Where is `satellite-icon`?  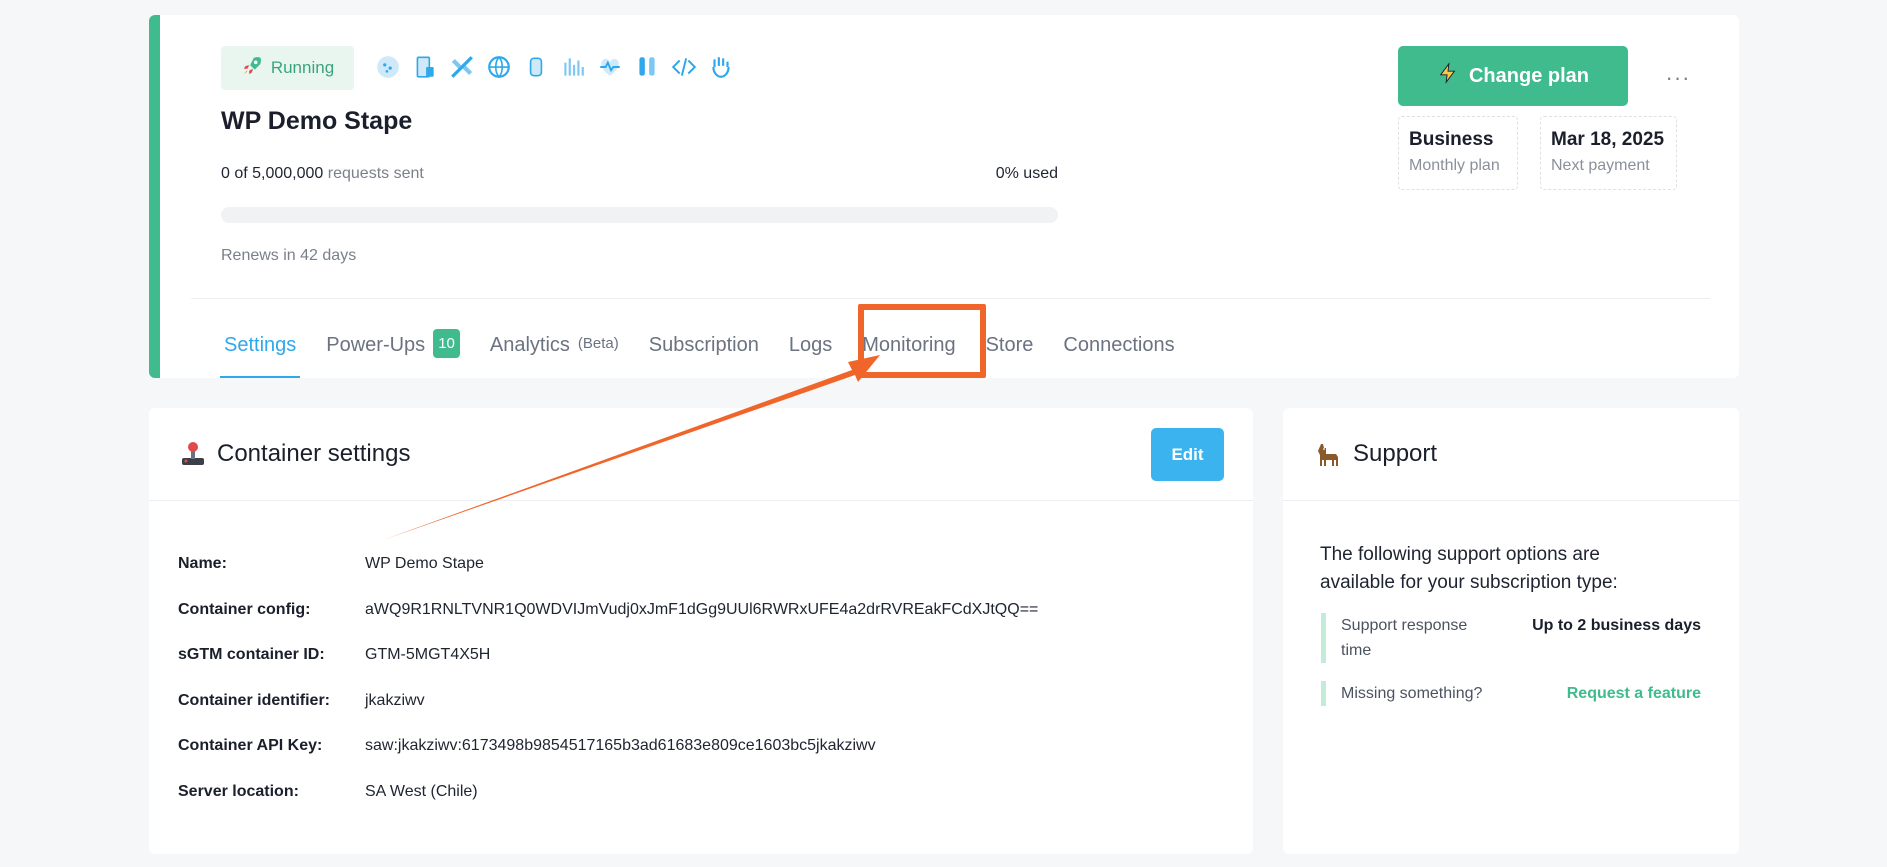 satellite-icon is located at coordinates (461, 66).